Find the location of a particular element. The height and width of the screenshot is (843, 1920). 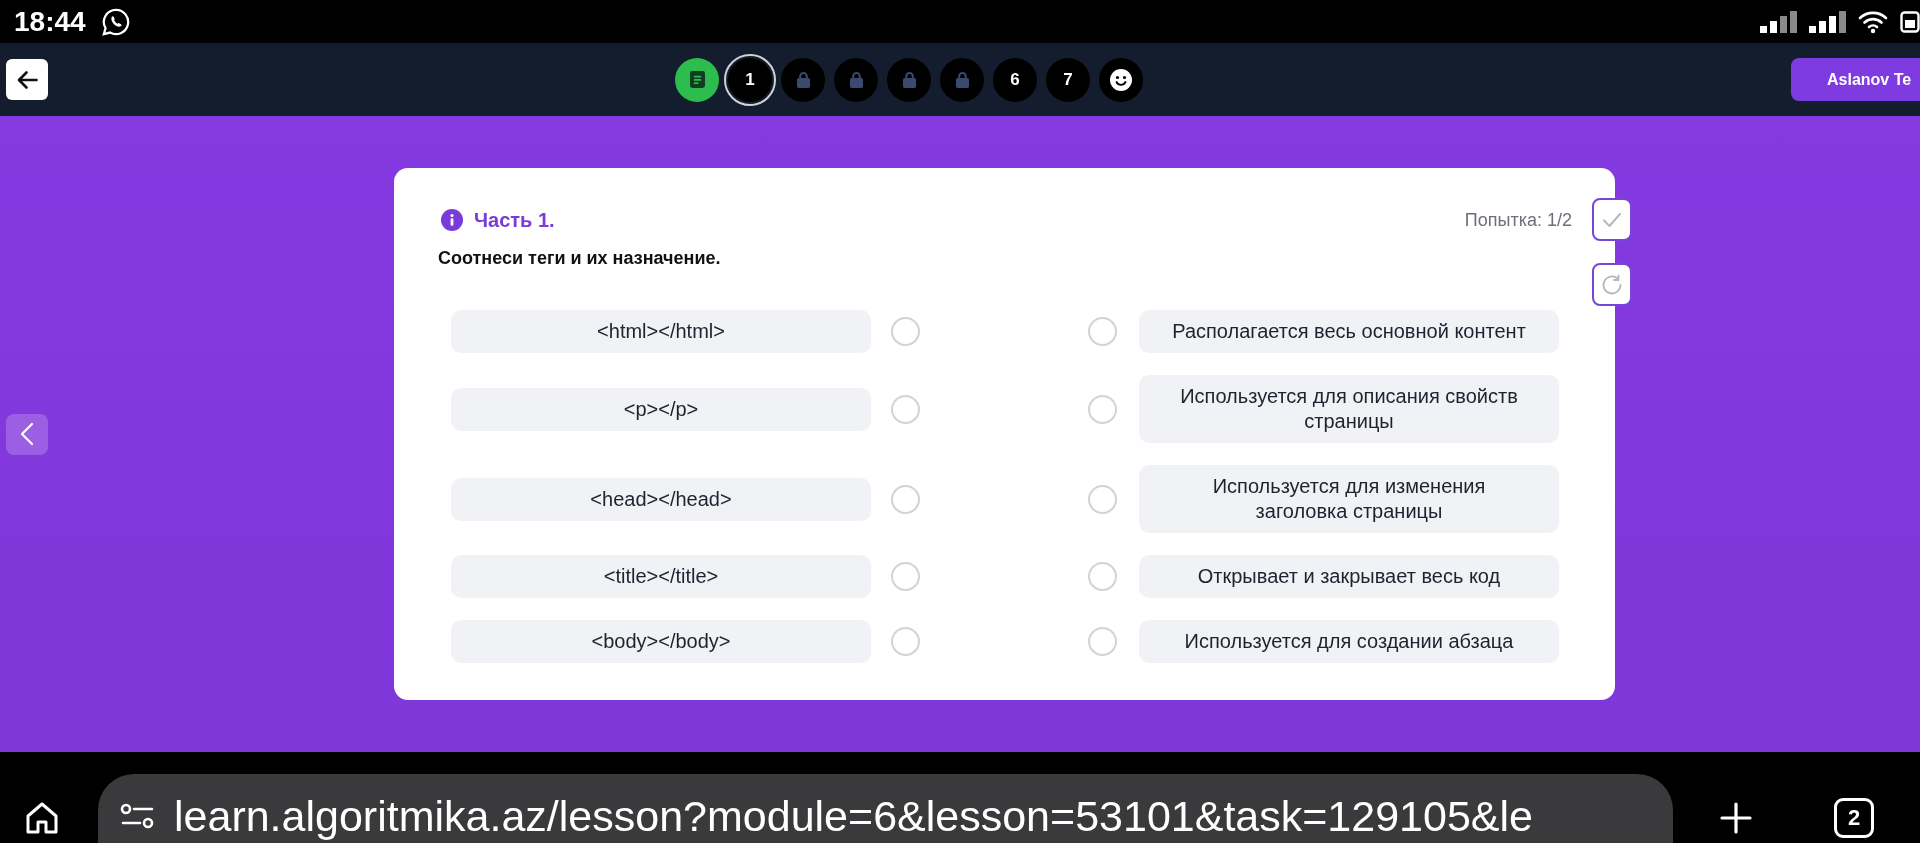

previous-button is located at coordinates (27, 434).